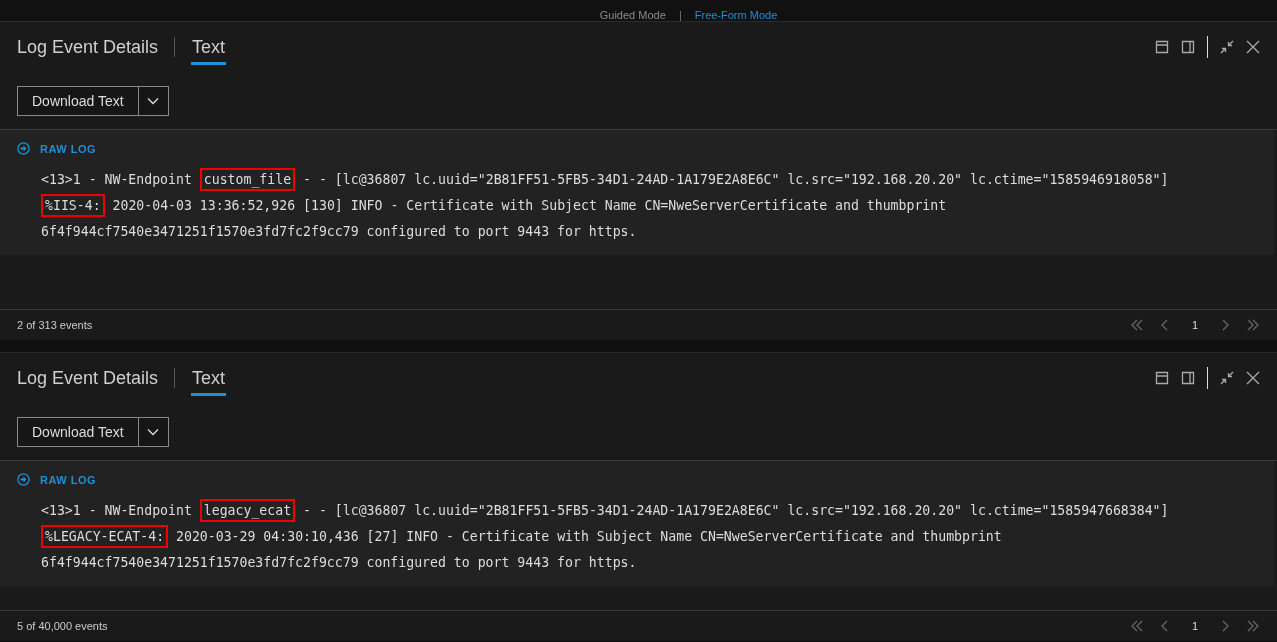  I want to click on log-line: %IIS-4: 2020-04-03 13:36:52,926 [130] INFO - Certificate with Subject Name CN=NweServerCertificate and thumbprint, so click(649, 206).